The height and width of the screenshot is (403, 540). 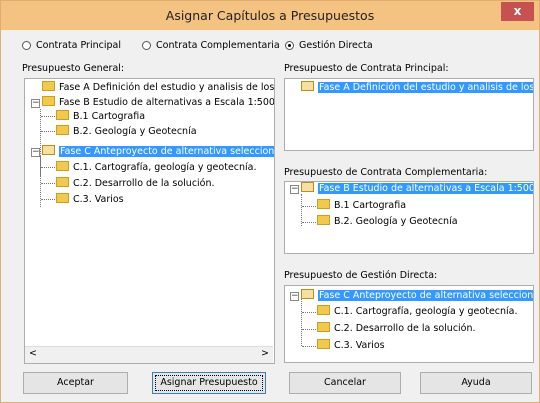 I want to click on principal-label: Presupuesto de Contrata Principal:, so click(x=366, y=68).